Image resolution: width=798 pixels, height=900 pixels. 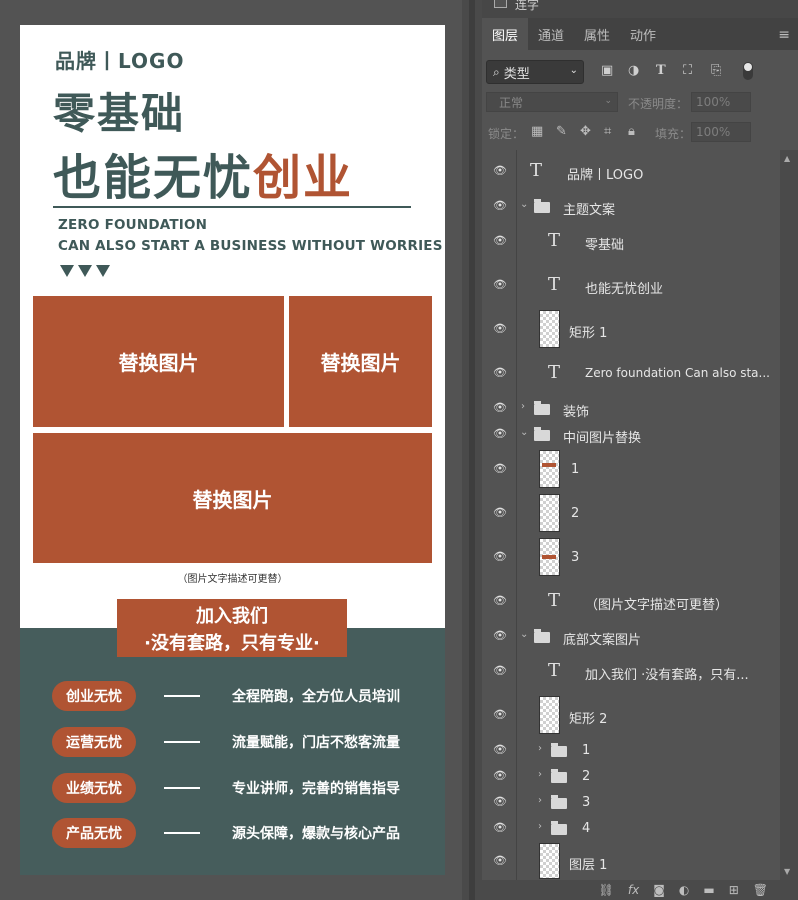 What do you see at coordinates (661, 70) in the screenshot?
I see `type-filter-icon: T` at bounding box center [661, 70].